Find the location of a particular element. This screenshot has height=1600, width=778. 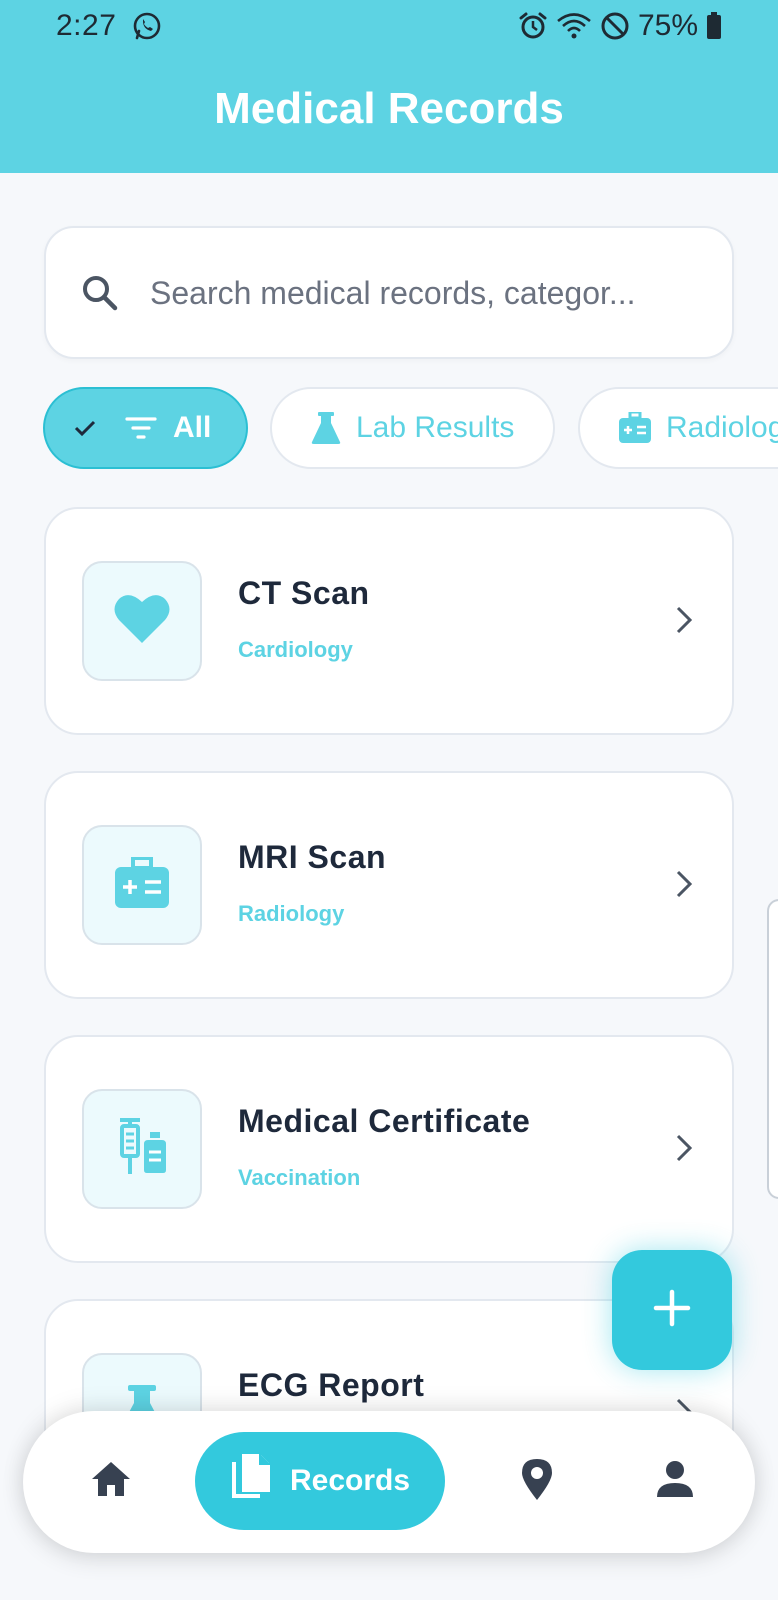

filter-icon is located at coordinates (141, 428).